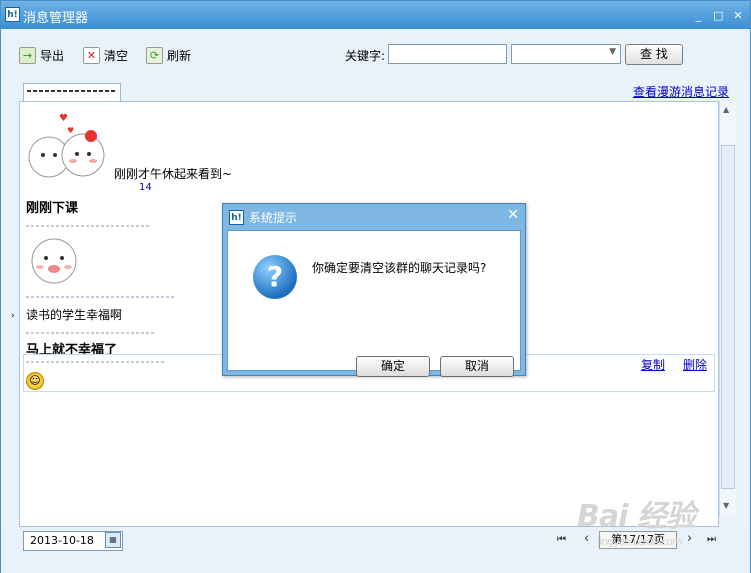  What do you see at coordinates (52, 55) in the screenshot?
I see `export-label: 导出` at bounding box center [52, 55].